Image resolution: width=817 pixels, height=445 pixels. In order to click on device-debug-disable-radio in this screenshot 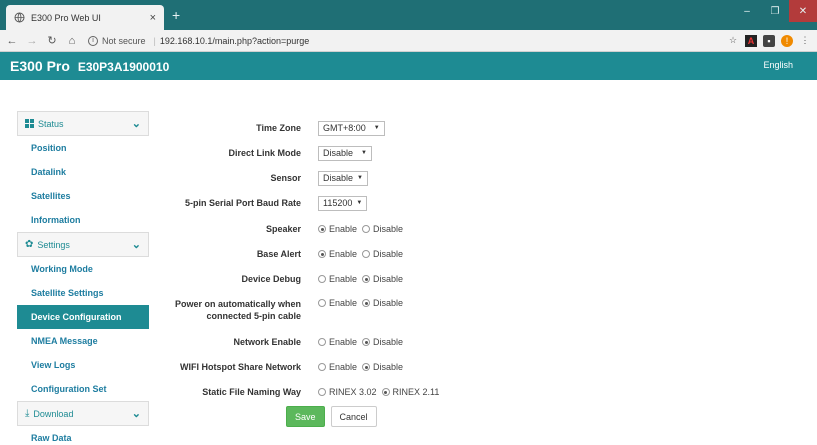, I will do `click(366, 279)`.